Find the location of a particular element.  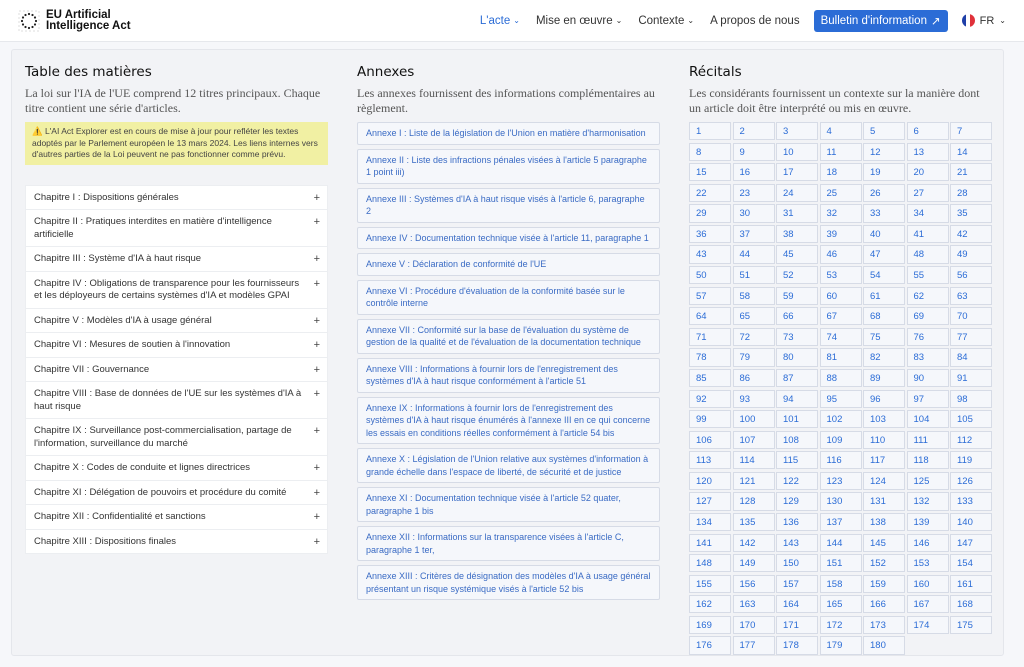

recital-link: 10 is located at coordinates (797, 151).